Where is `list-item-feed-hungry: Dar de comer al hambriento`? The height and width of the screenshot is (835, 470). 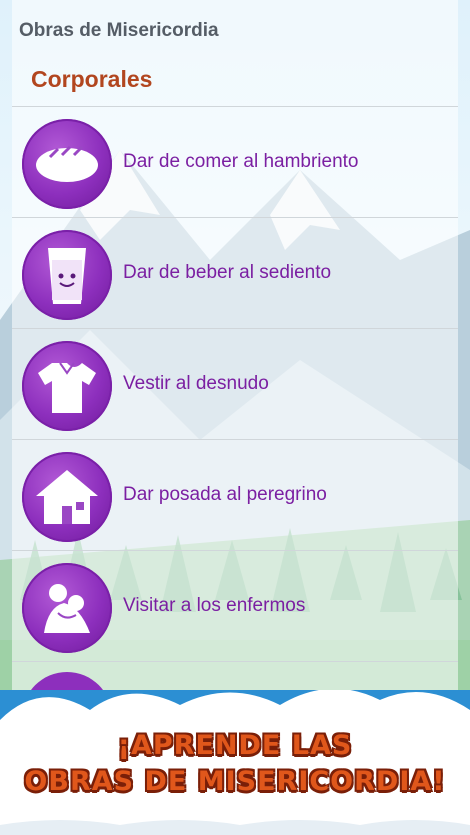
list-item-feed-hungry: Dar de comer al hambriento is located at coordinates (235, 162).